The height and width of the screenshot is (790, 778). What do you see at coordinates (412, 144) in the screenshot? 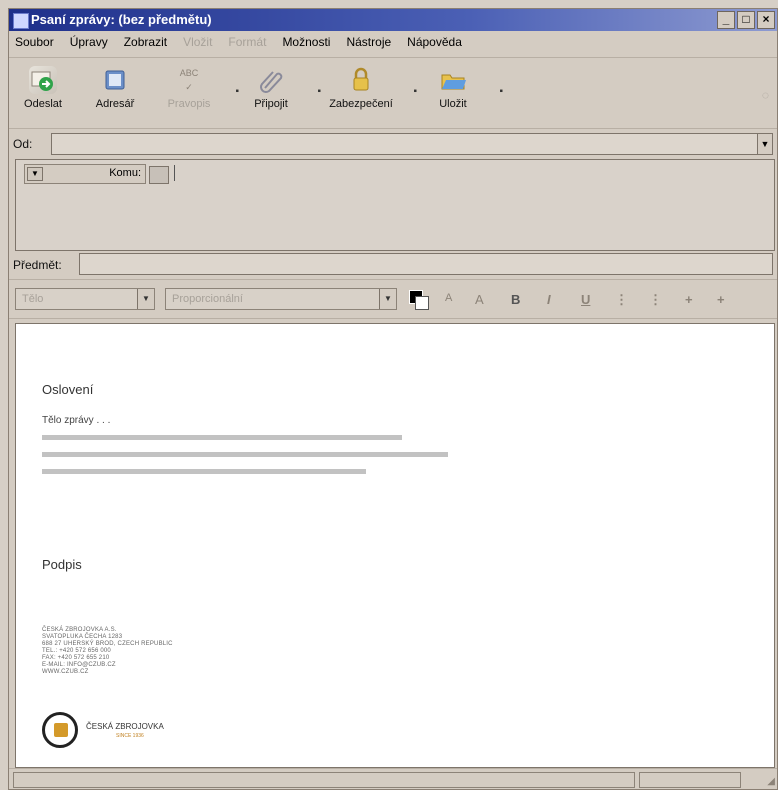
I see `from-select: ▼` at bounding box center [412, 144].